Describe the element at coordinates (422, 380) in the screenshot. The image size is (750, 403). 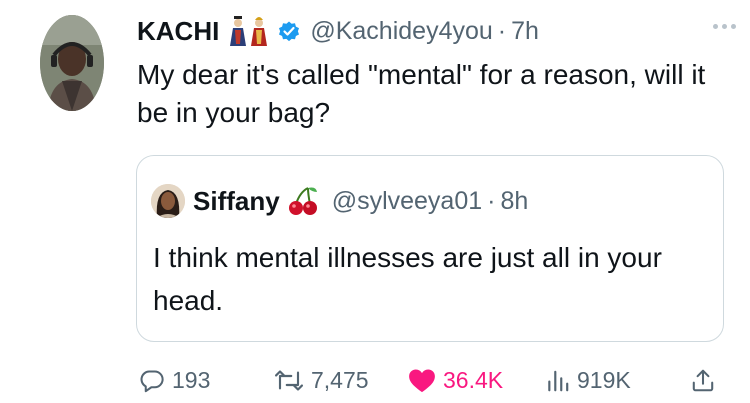
I see `heart-icon` at that location.